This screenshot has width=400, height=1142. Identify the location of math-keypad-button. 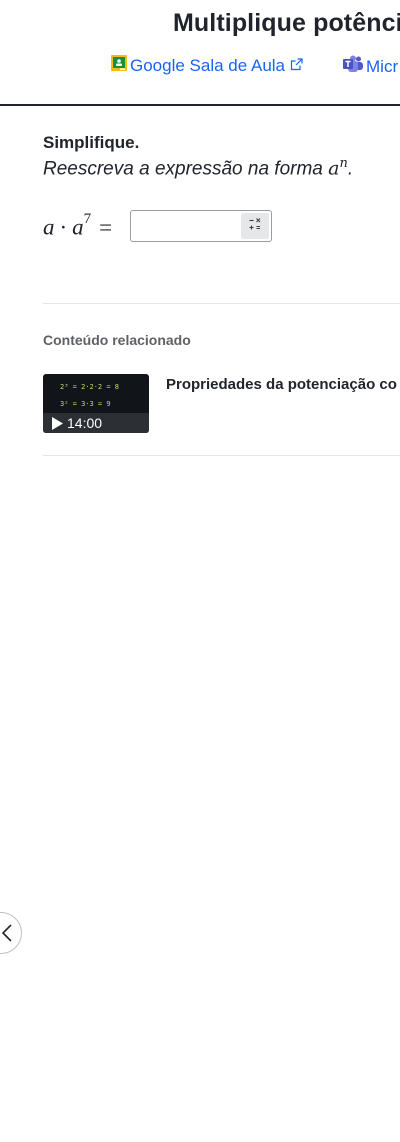
(255, 226).